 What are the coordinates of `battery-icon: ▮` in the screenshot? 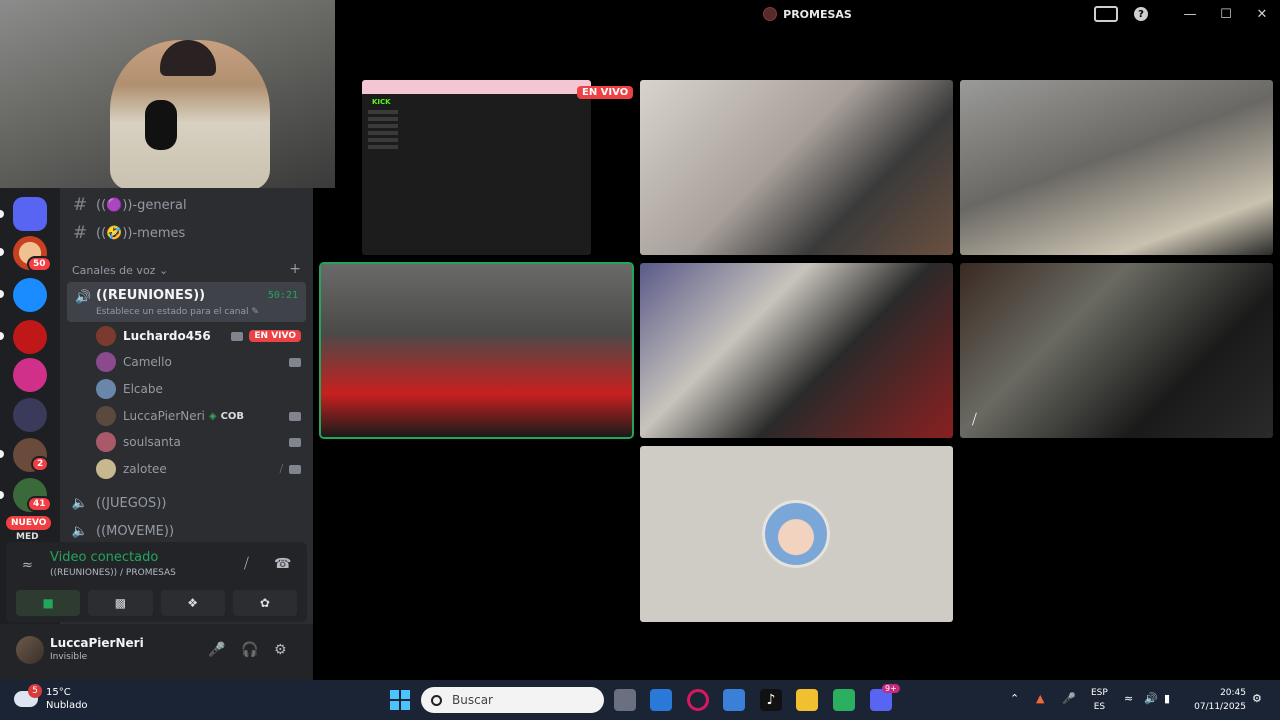 It's located at (1167, 698).